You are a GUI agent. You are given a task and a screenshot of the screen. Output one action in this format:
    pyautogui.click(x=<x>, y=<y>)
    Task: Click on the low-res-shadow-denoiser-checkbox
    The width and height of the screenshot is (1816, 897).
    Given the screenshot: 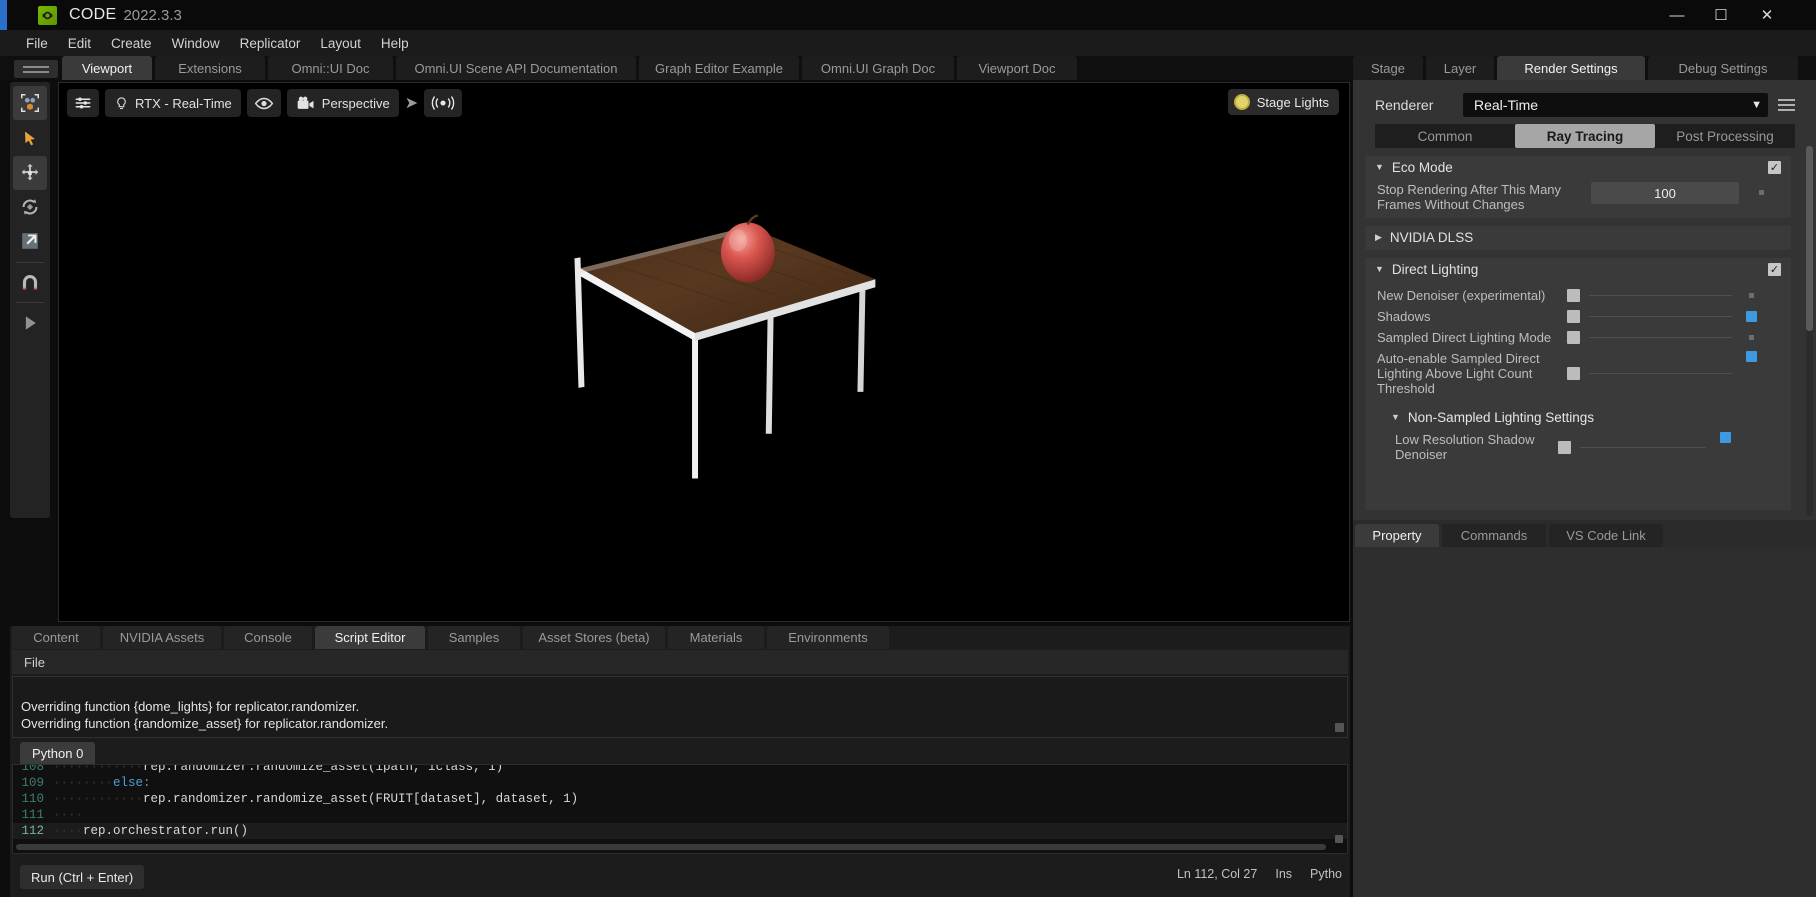 What is the action you would take?
    pyautogui.click(x=1564, y=447)
    